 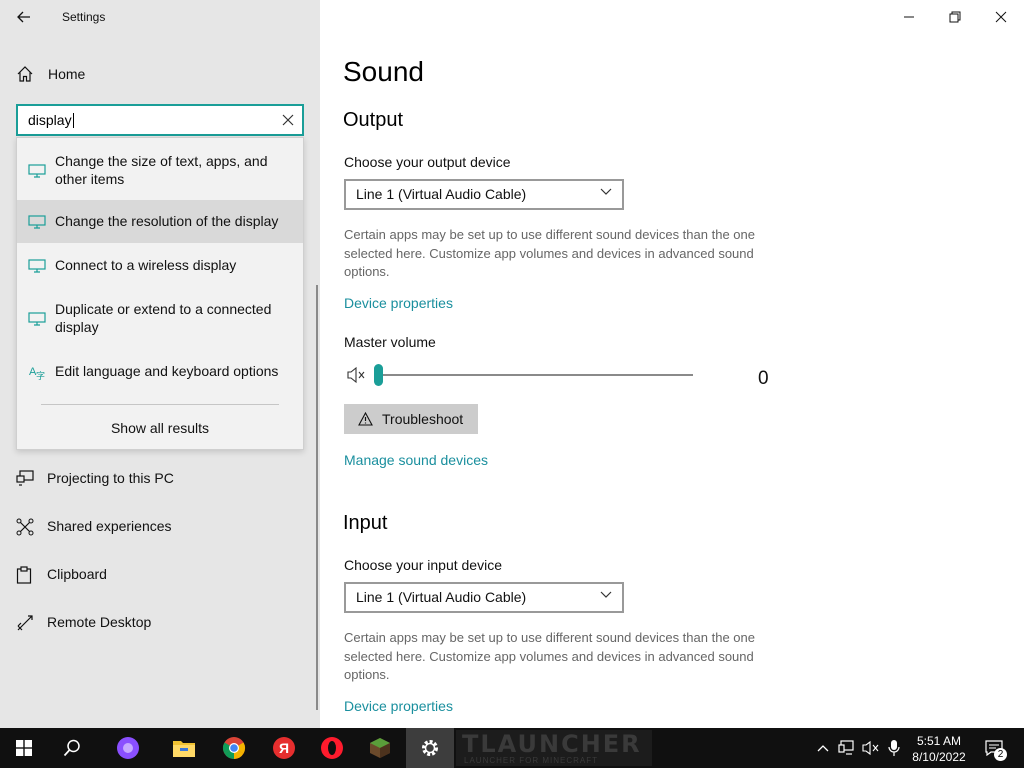 I want to click on sidebar-item-projecting: Projecting to this PC, so click(x=159, y=478).